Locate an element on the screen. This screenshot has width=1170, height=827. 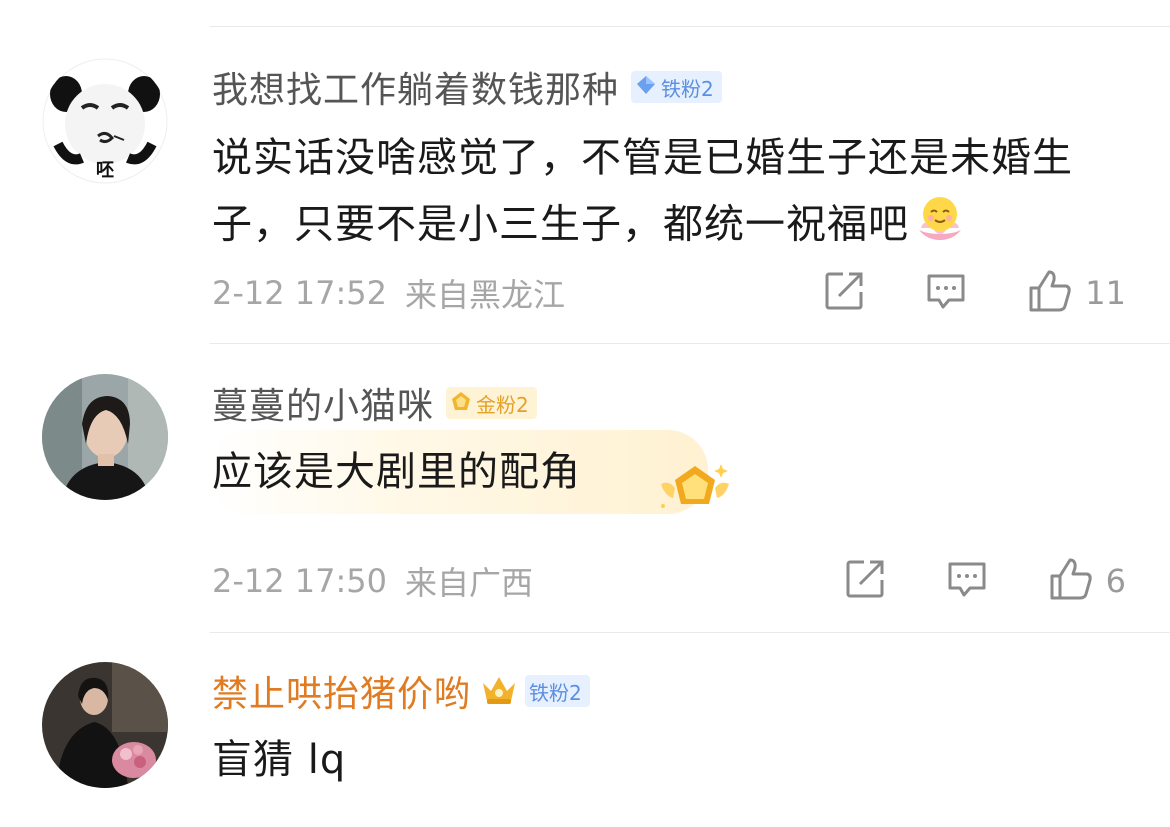
like-count: 6 is located at coordinates (1115, 581).